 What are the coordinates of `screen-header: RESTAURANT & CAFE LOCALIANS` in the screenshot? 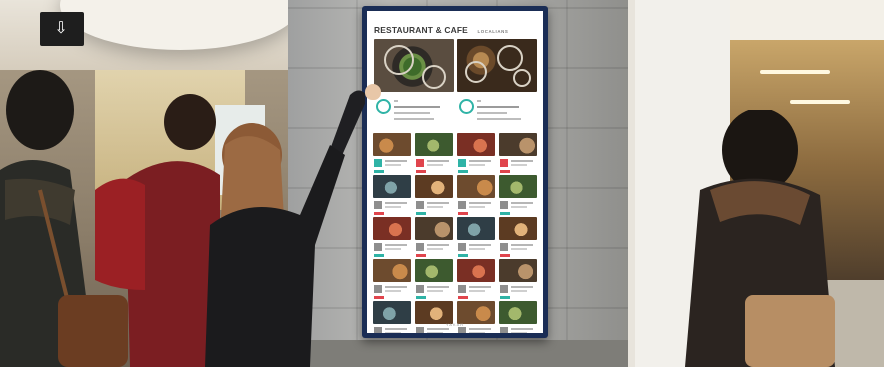 It's located at (455, 28).